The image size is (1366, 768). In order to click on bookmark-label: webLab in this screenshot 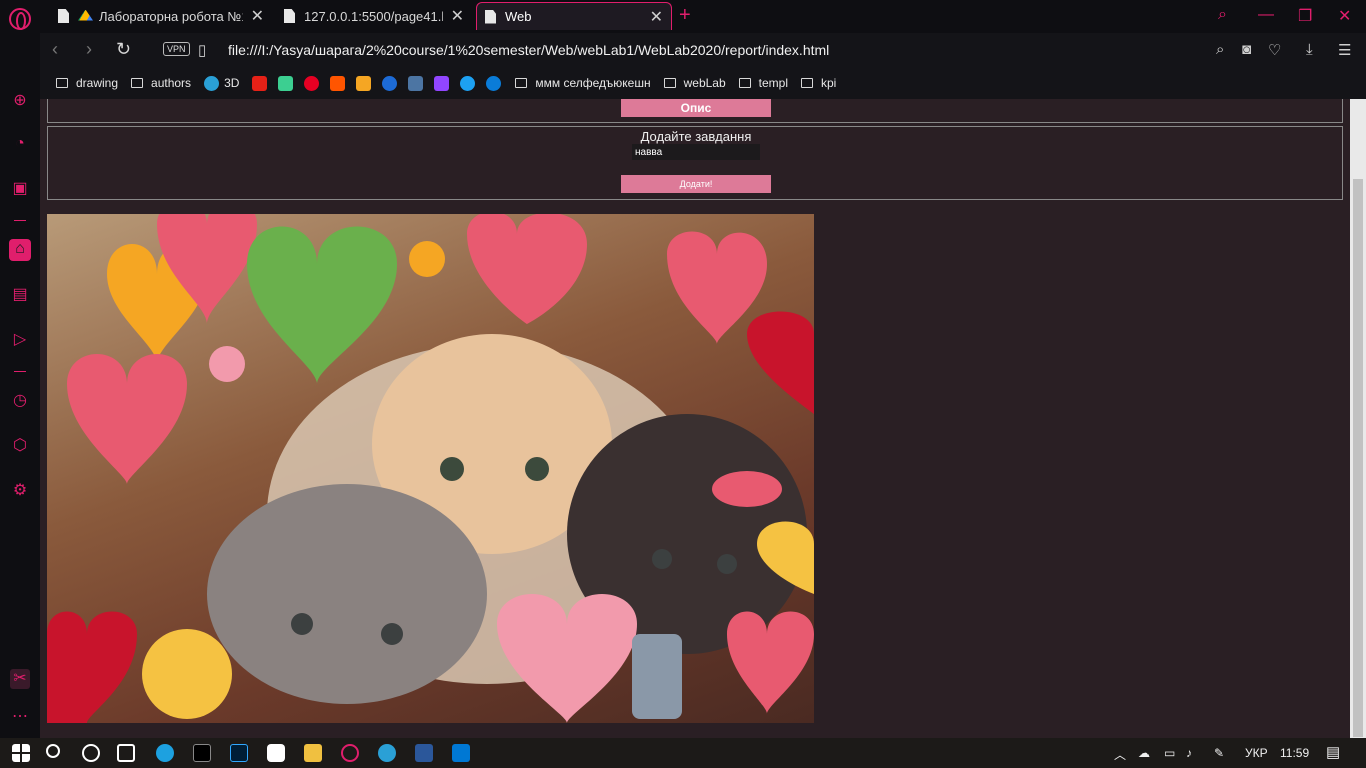, I will do `click(704, 83)`.